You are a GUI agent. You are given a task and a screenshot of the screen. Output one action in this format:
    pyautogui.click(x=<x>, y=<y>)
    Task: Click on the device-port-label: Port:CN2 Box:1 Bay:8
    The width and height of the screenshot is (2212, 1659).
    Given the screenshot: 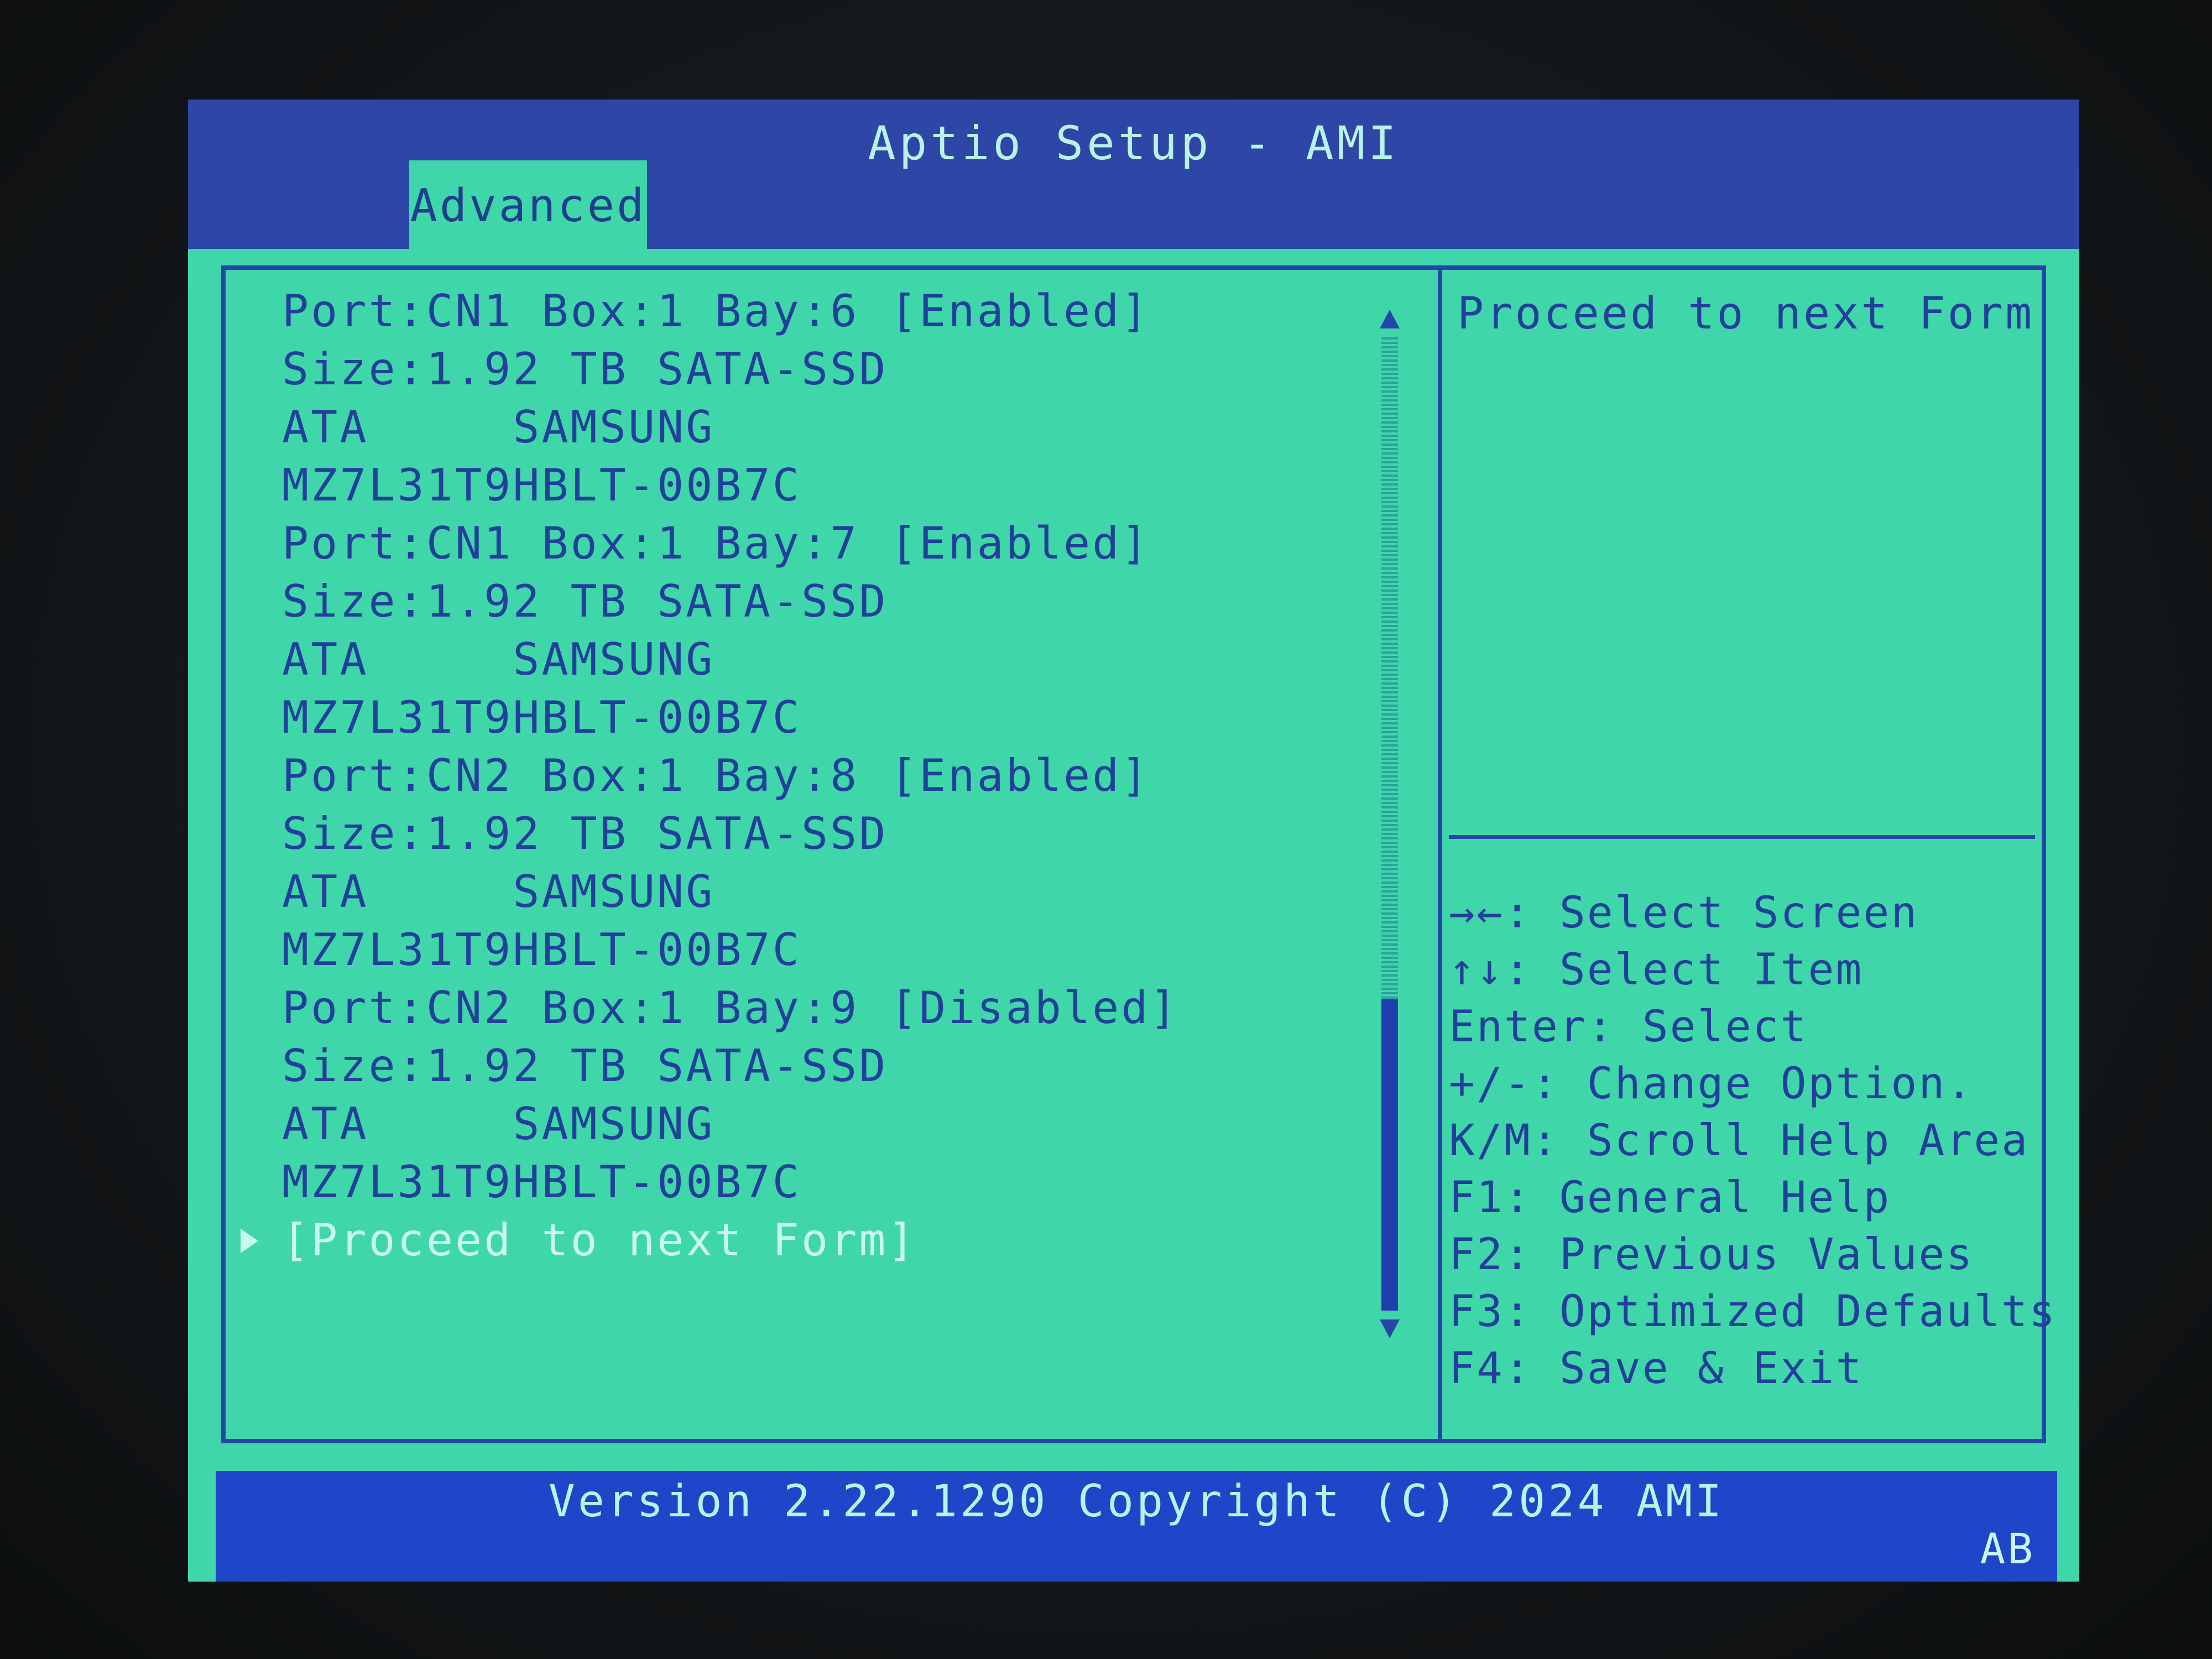 What is the action you would take?
    pyautogui.click(x=570, y=776)
    